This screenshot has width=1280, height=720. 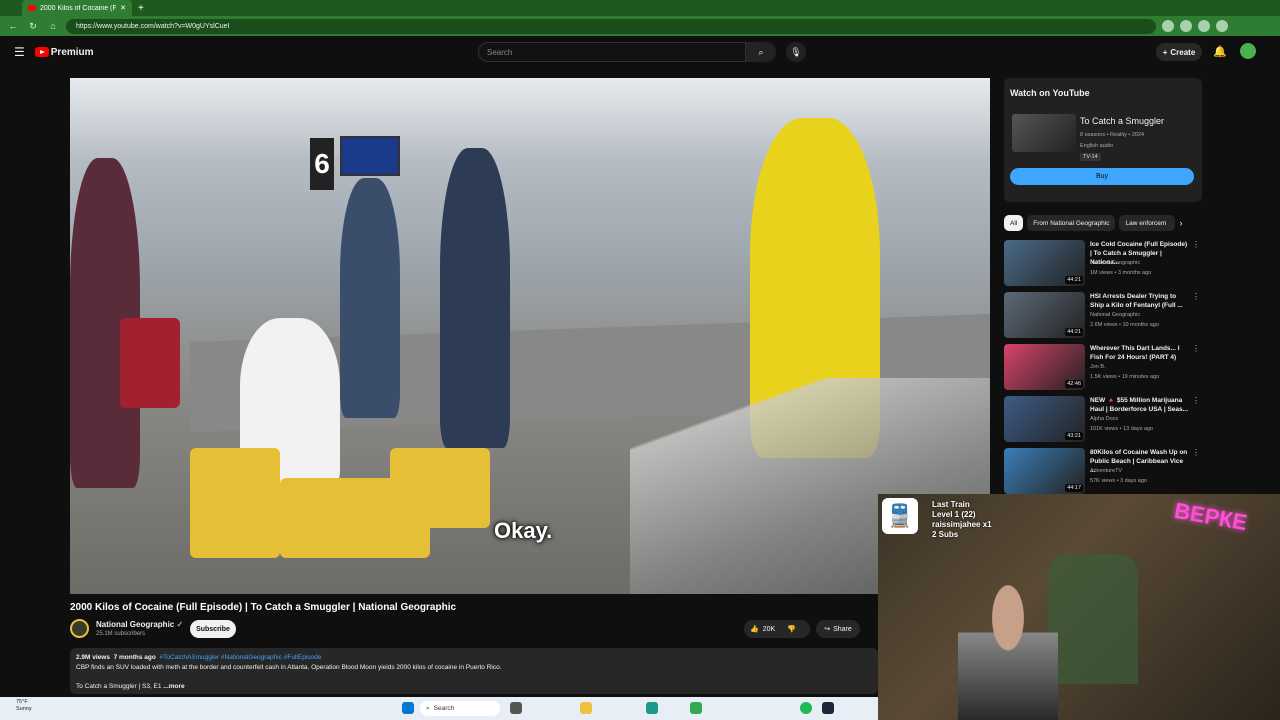 I want to click on recommended-meta: 1.5K views • 19 minutes ago, so click(x=1125, y=377).